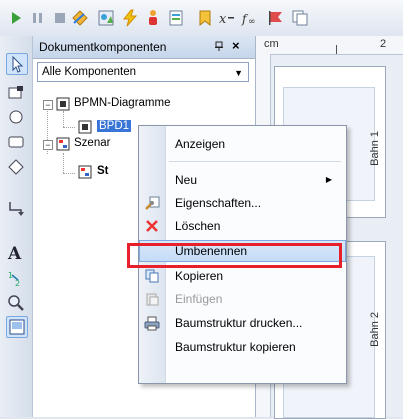 The width and height of the screenshot is (403, 419). Describe the element at coordinates (63, 144) in the screenshot. I see `scenario-icon` at that location.